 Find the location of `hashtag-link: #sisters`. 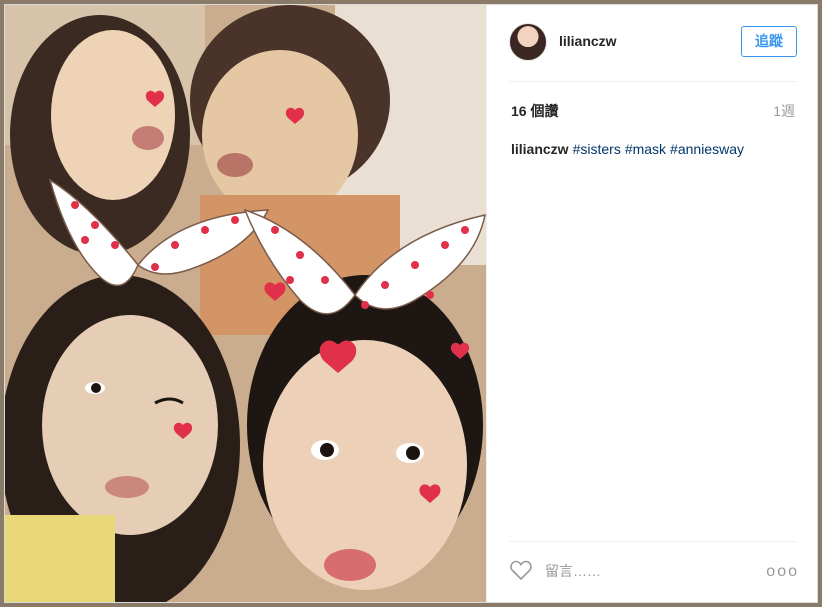

hashtag-link: #sisters is located at coordinates (597, 149).